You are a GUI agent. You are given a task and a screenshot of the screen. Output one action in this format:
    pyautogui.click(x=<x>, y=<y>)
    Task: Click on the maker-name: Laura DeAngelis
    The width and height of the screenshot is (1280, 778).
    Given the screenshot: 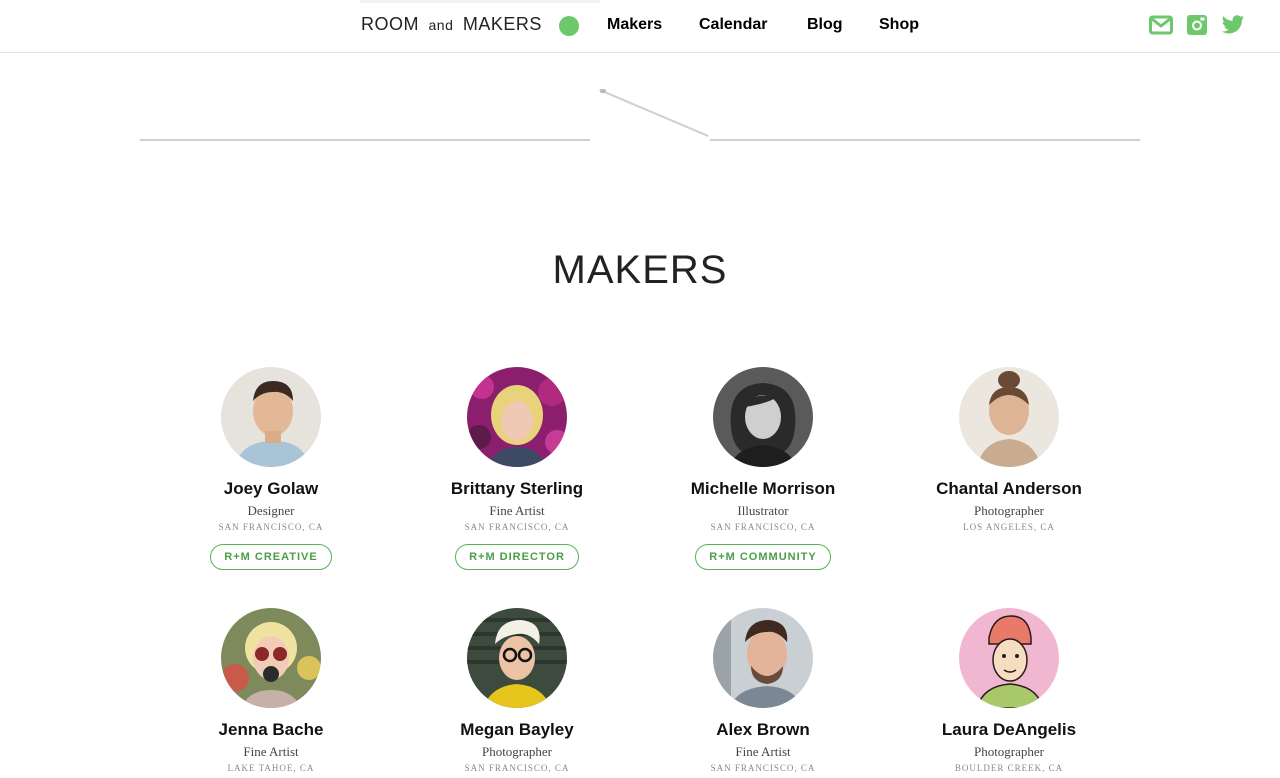 What is the action you would take?
    pyautogui.click(x=1009, y=730)
    